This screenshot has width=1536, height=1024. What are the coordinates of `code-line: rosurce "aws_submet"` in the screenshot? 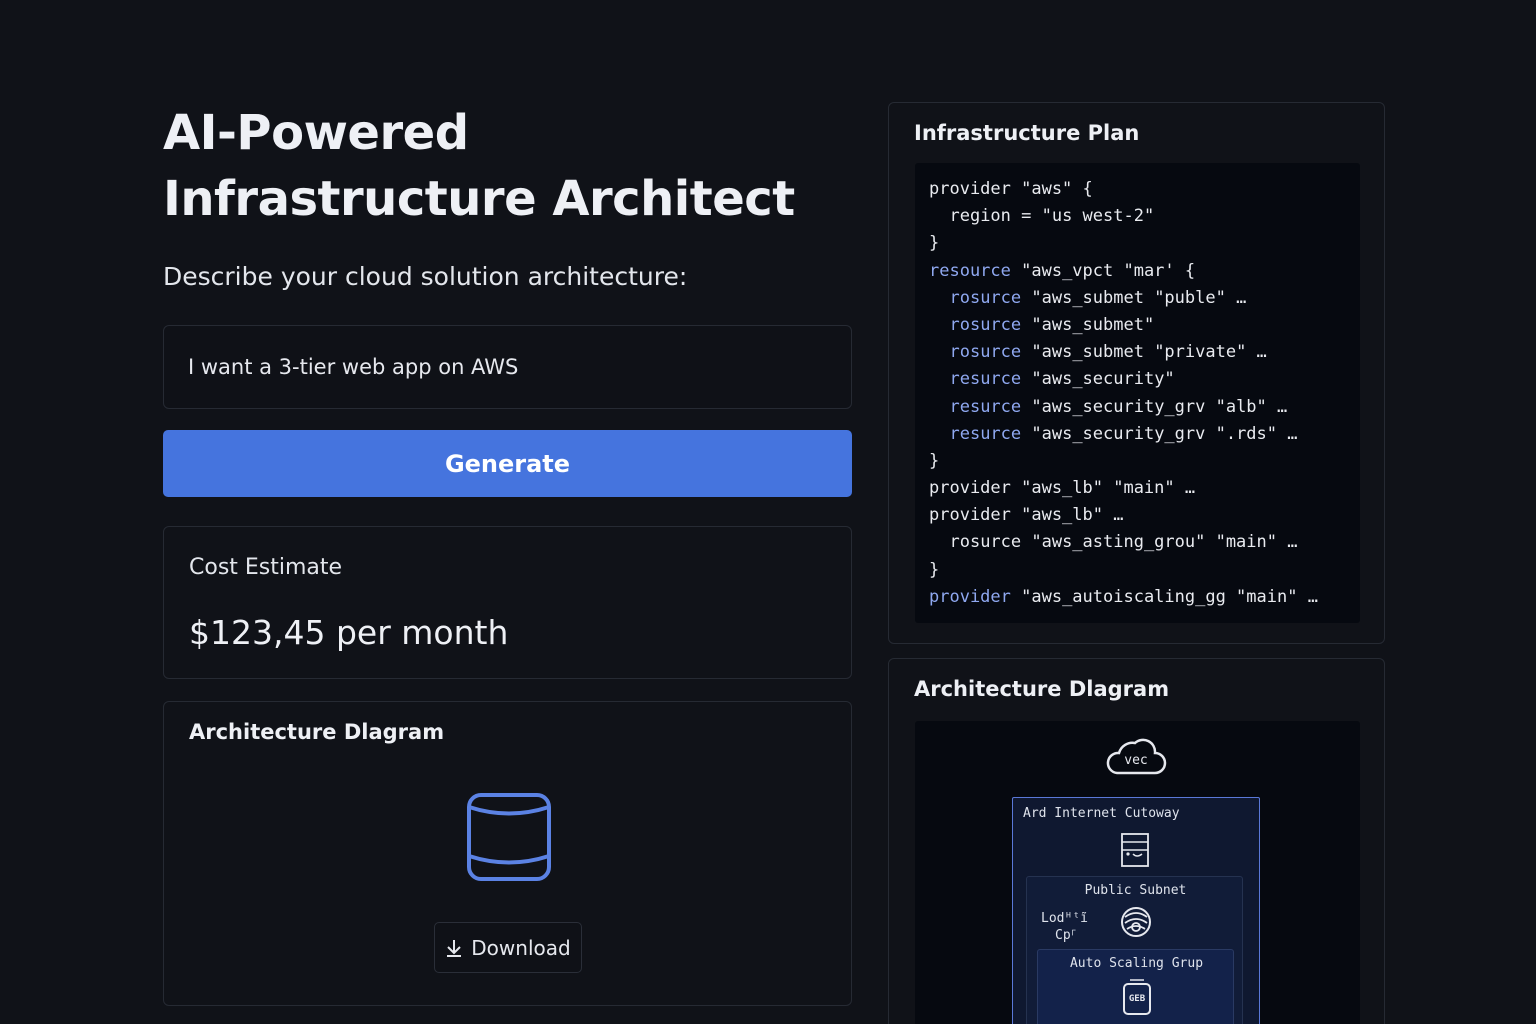 It's located at (1144, 325).